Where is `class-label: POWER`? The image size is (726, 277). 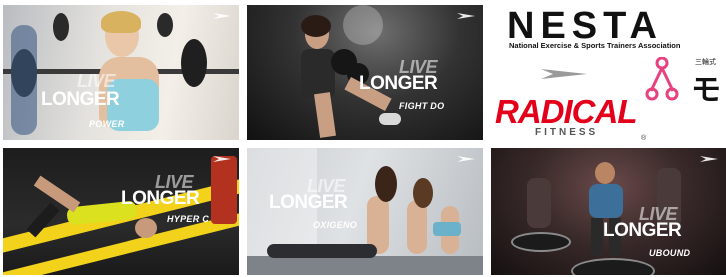
class-label: POWER is located at coordinates (107, 124).